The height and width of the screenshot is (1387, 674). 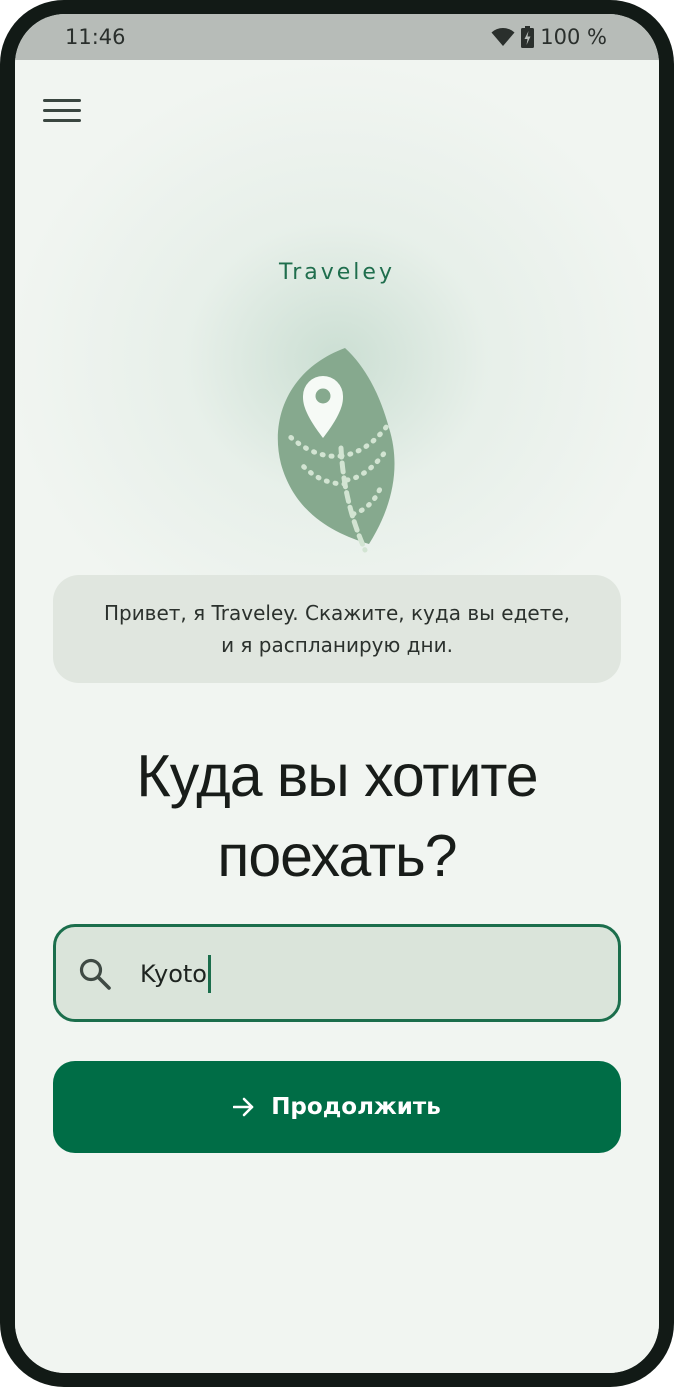 I want to click on battery-charging-icon, so click(x=528, y=37).